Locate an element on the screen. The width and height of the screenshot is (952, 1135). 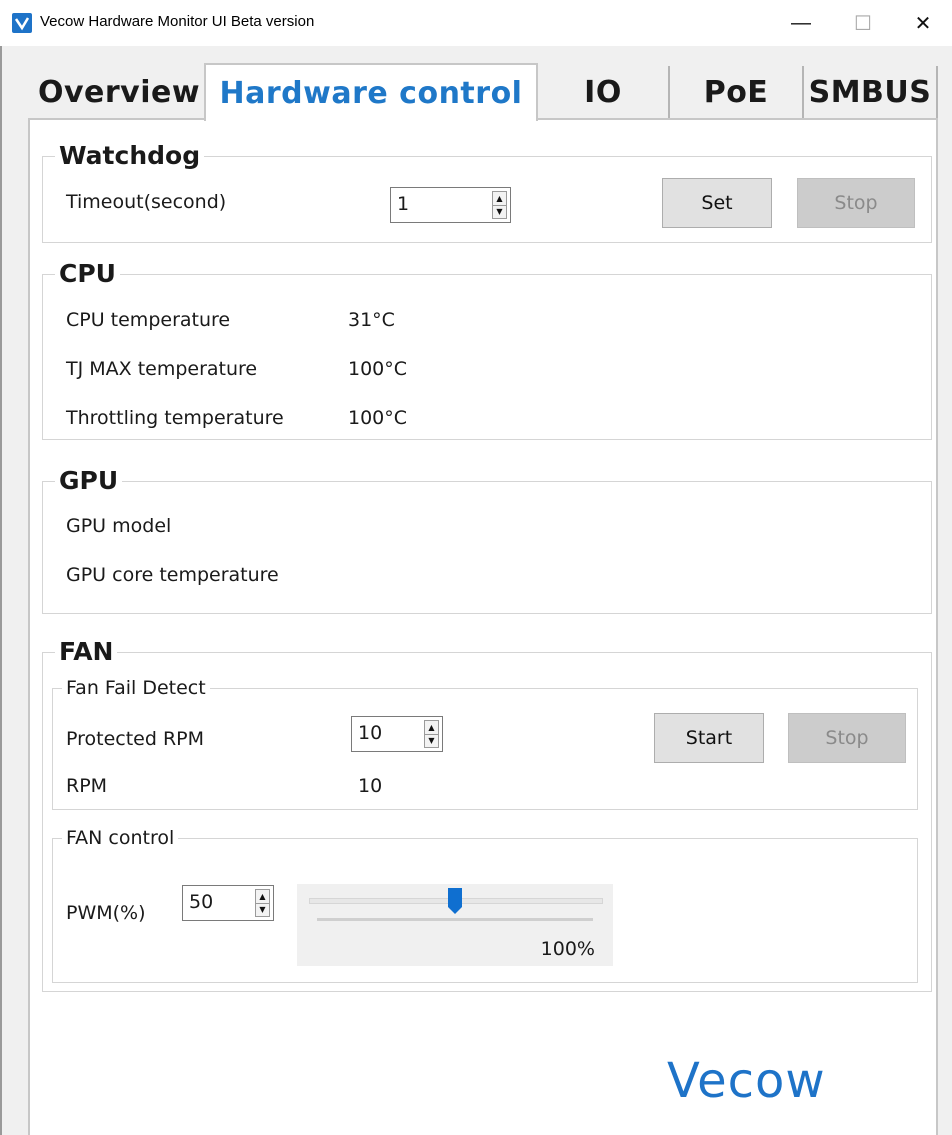
tab-hardware-control: Hardware control is located at coordinates (371, 92).